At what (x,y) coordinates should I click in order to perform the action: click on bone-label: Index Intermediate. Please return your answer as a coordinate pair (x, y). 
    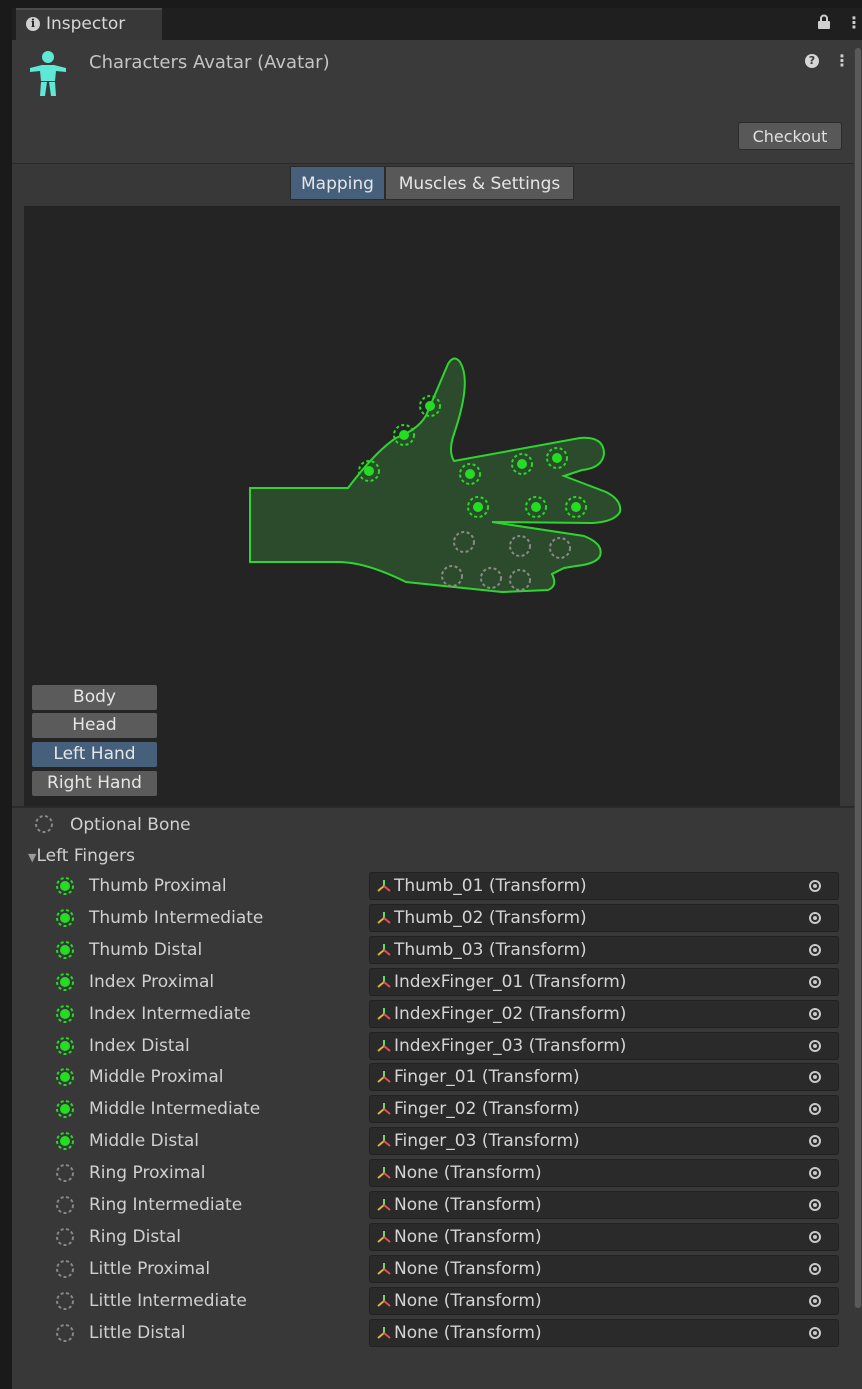
    Looking at the image, I should click on (170, 1014).